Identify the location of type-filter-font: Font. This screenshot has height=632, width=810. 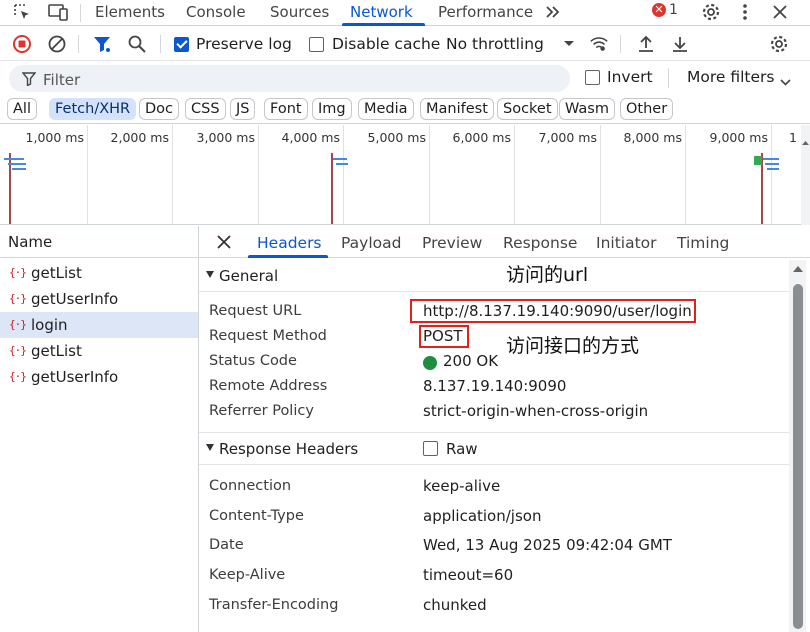
(286, 109).